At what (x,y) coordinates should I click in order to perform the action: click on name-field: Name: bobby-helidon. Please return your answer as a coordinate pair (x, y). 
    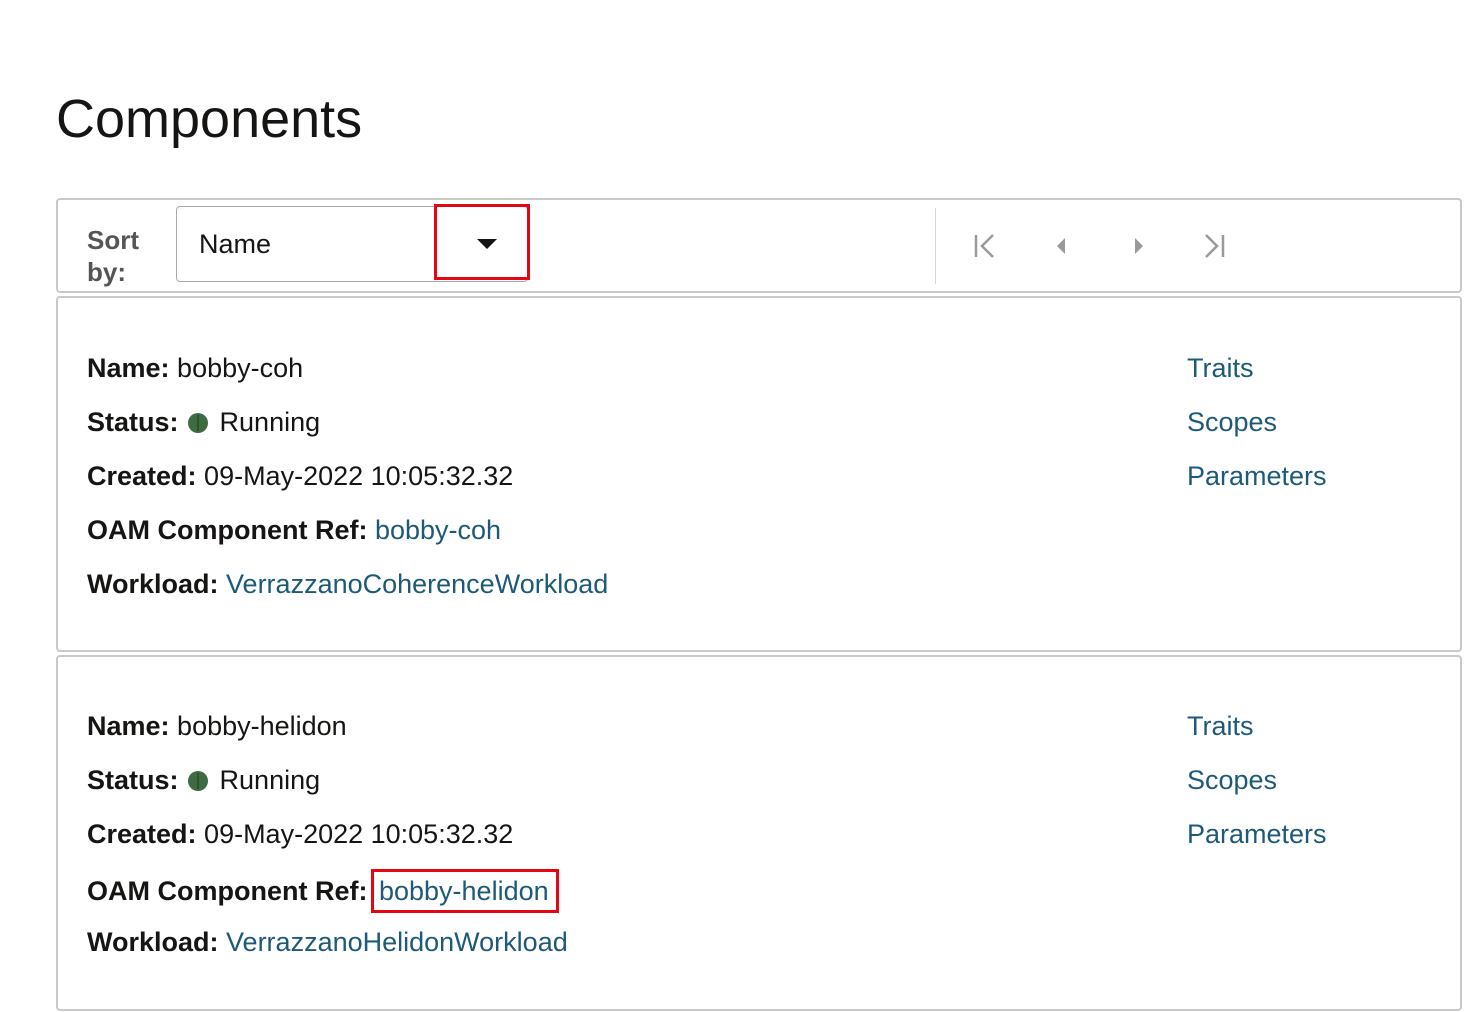
    Looking at the image, I should click on (217, 726).